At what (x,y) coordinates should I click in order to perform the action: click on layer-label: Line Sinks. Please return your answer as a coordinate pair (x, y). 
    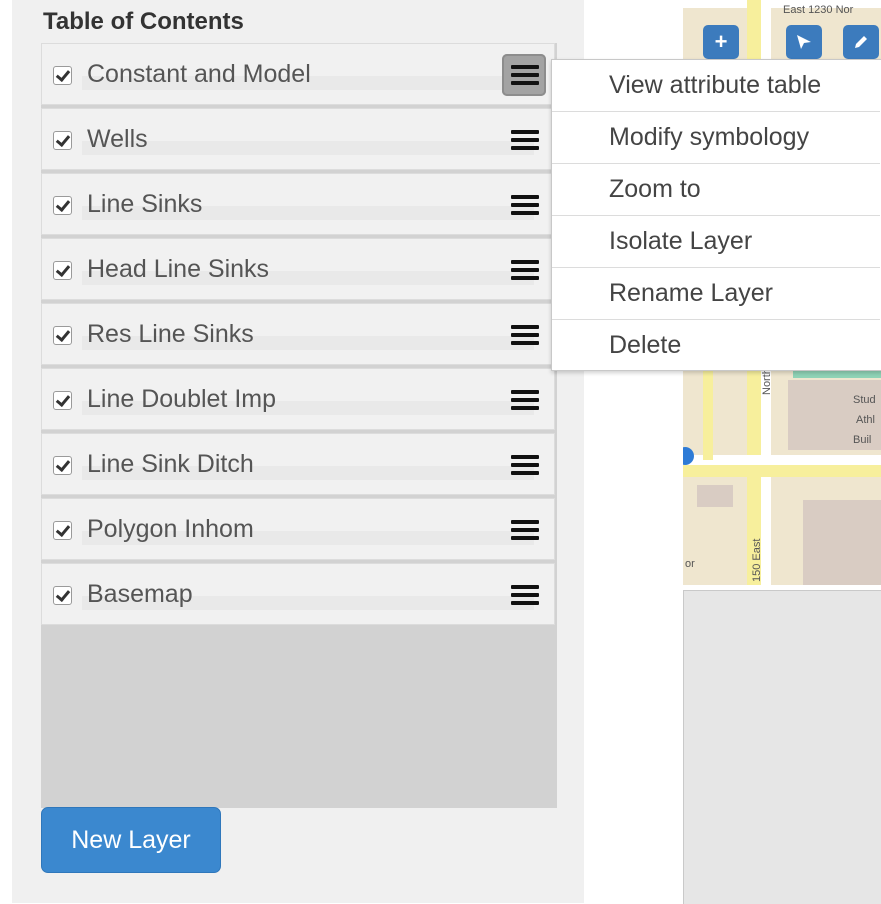
    Looking at the image, I should click on (145, 204).